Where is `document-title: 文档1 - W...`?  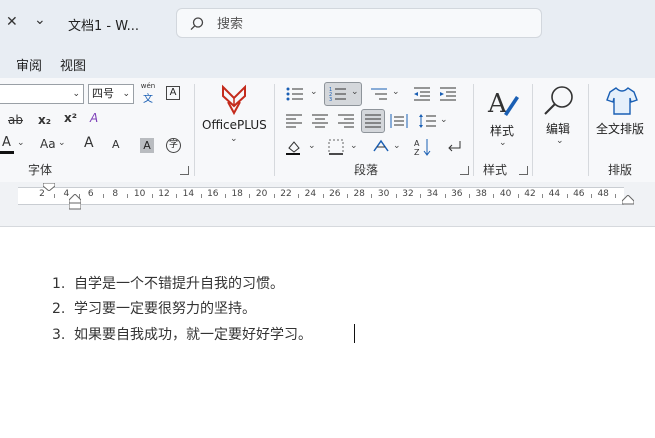 document-title: 文档1 - W... is located at coordinates (103, 26).